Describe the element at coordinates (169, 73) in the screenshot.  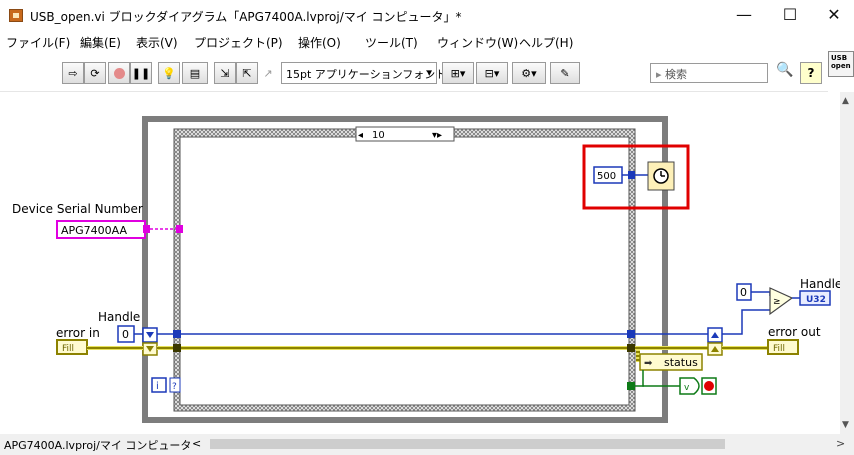
I see `highlight-execution-icon: 💡` at that location.